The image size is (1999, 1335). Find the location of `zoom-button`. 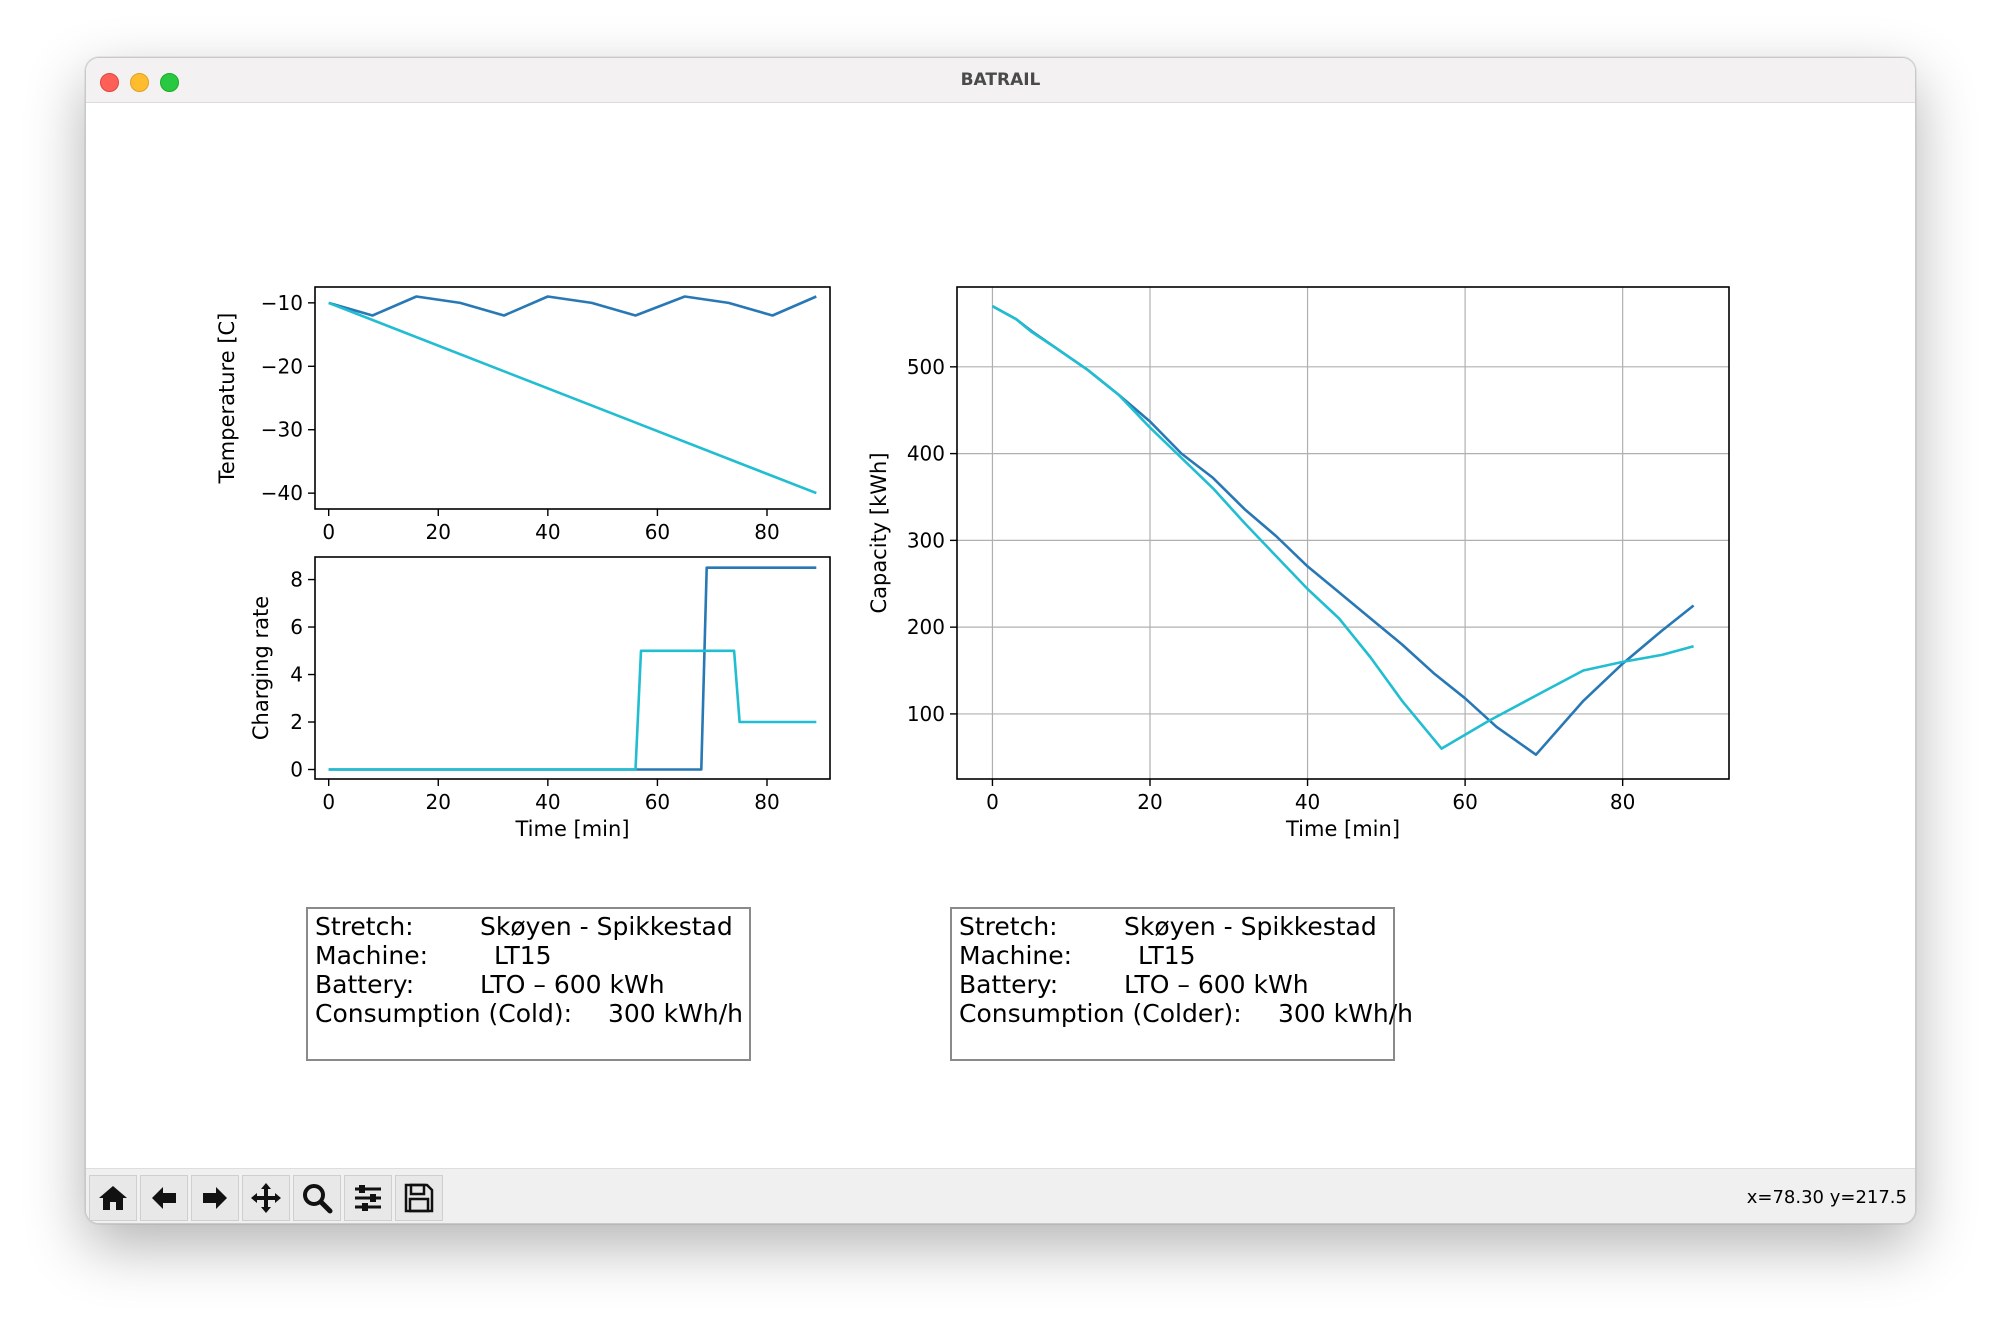

zoom-button is located at coordinates (317, 1198).